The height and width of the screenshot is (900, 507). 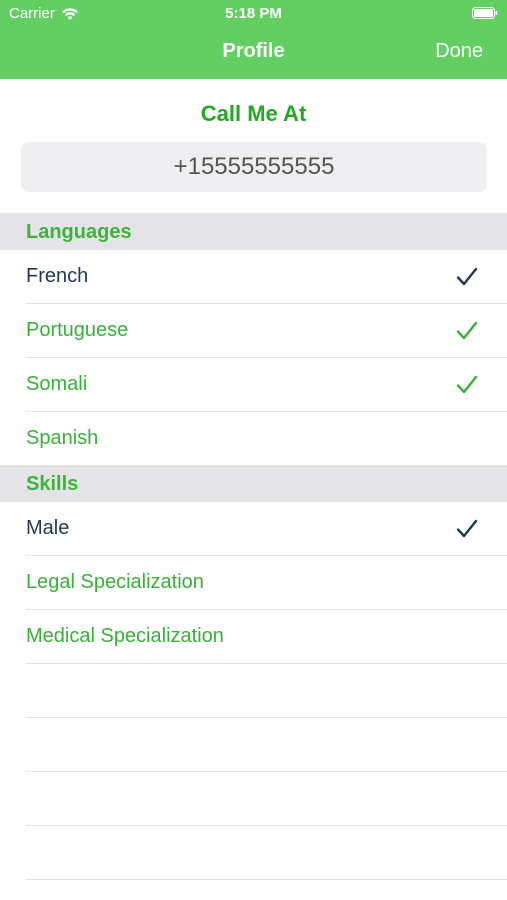 I want to click on language-row-french: French, so click(x=266, y=277).